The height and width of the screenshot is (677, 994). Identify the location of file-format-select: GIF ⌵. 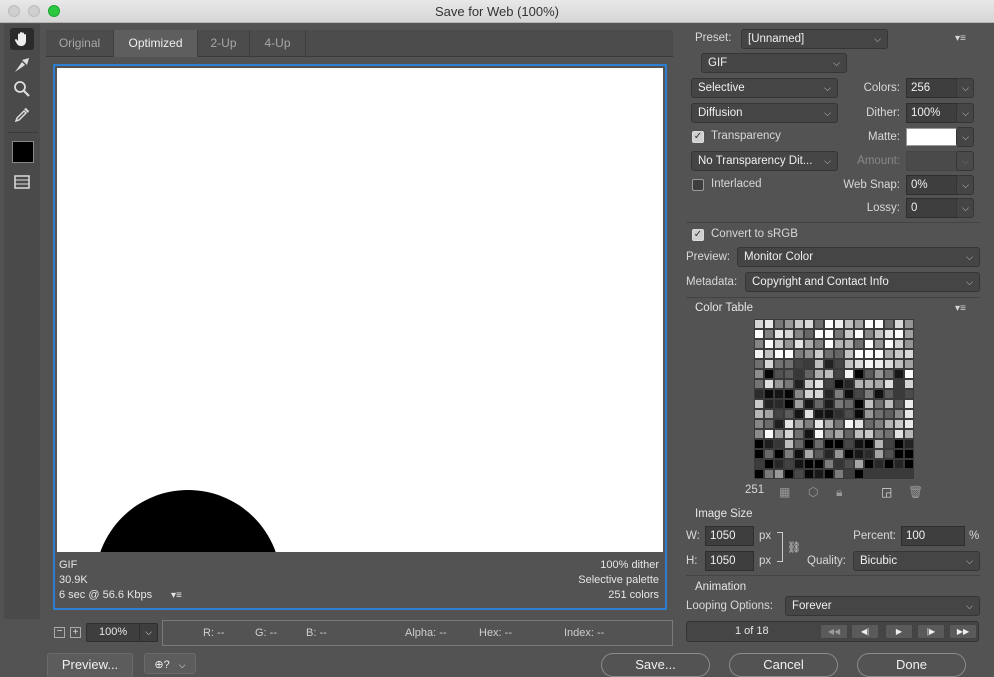
(774, 63).